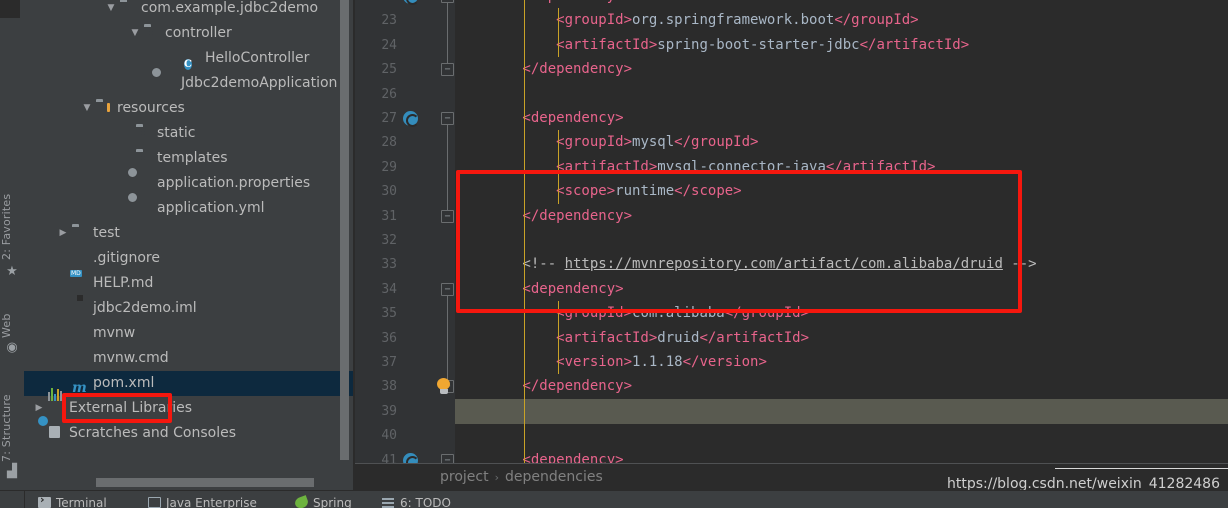 The image size is (1228, 508). Describe the element at coordinates (645, 191) in the screenshot. I see `xml-text: runtime` at that location.